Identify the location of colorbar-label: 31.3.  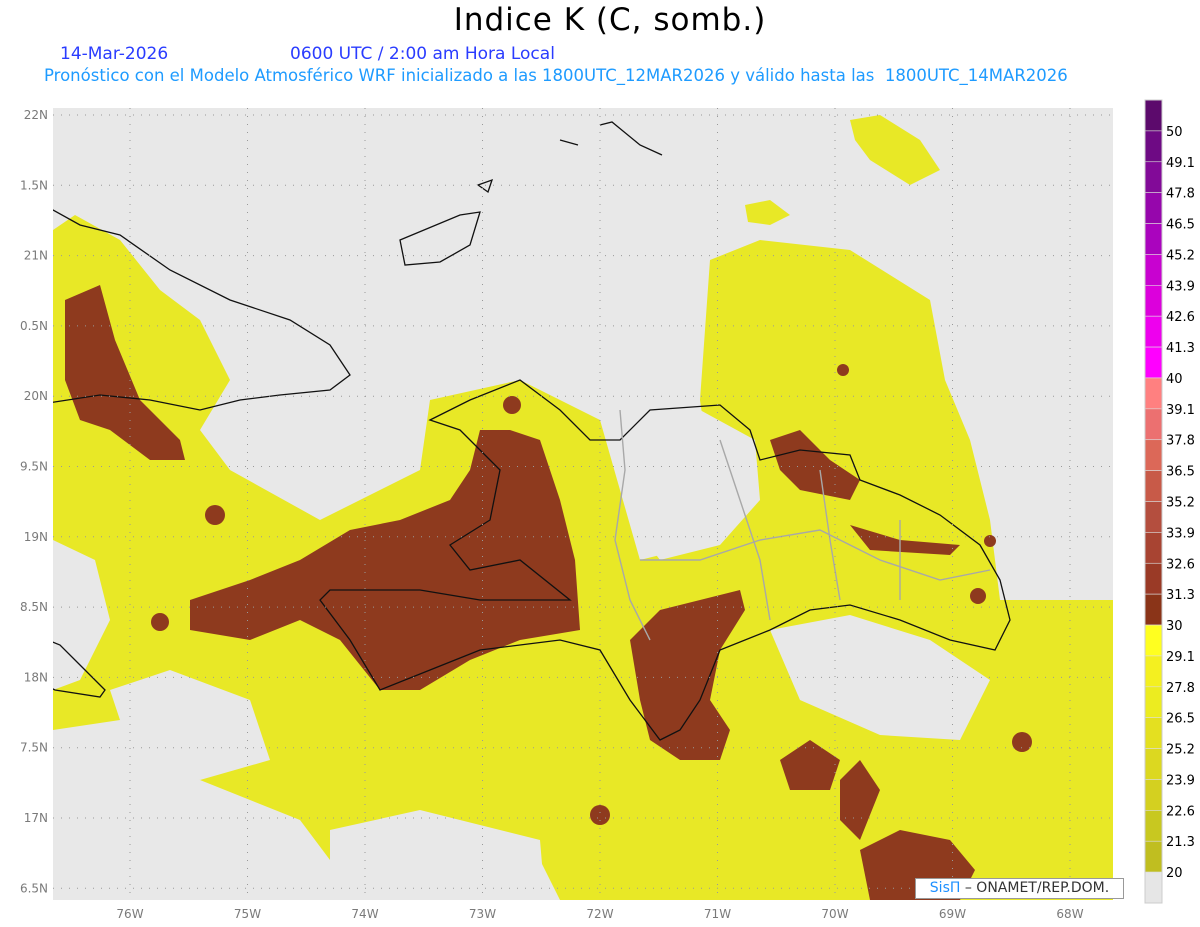
(1180, 595).